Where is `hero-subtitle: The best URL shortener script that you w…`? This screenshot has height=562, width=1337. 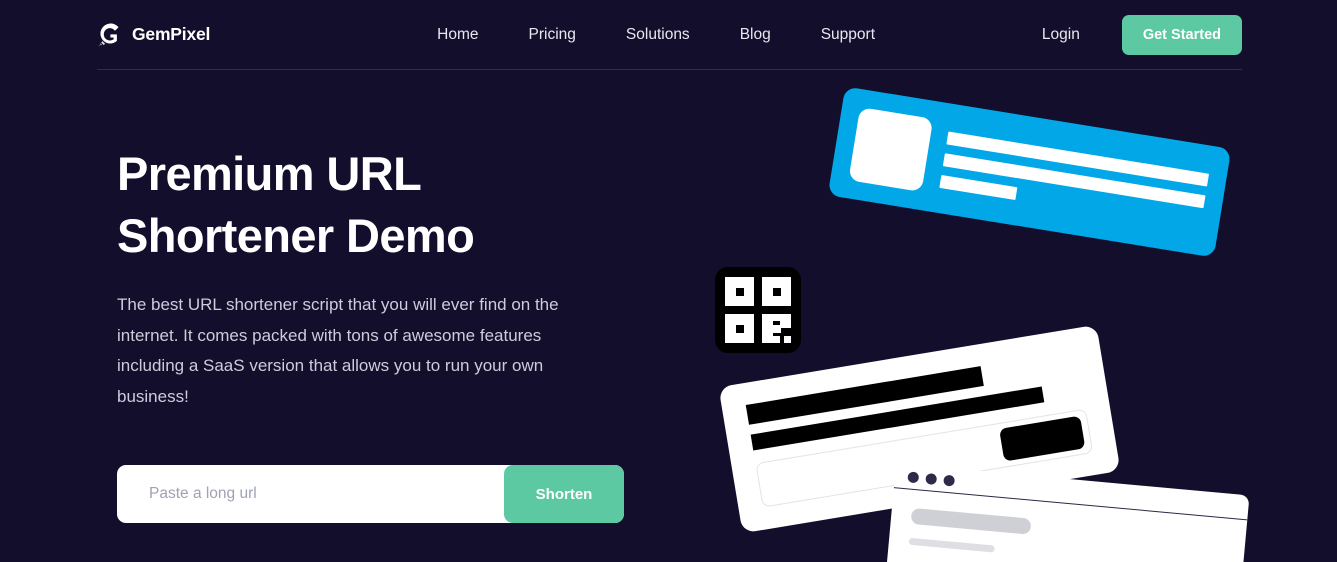 hero-subtitle: The best URL shortener script that you w… is located at coordinates (338, 350).